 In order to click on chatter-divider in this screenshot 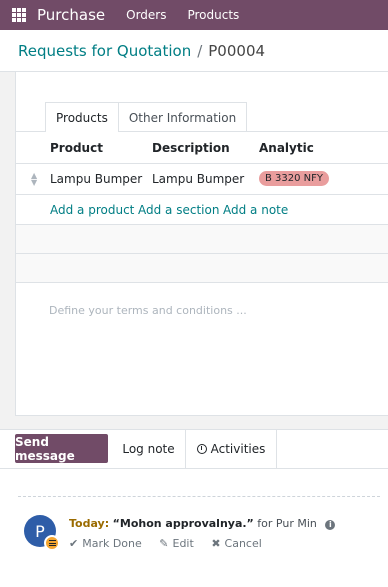, I will do `click(199, 496)`.